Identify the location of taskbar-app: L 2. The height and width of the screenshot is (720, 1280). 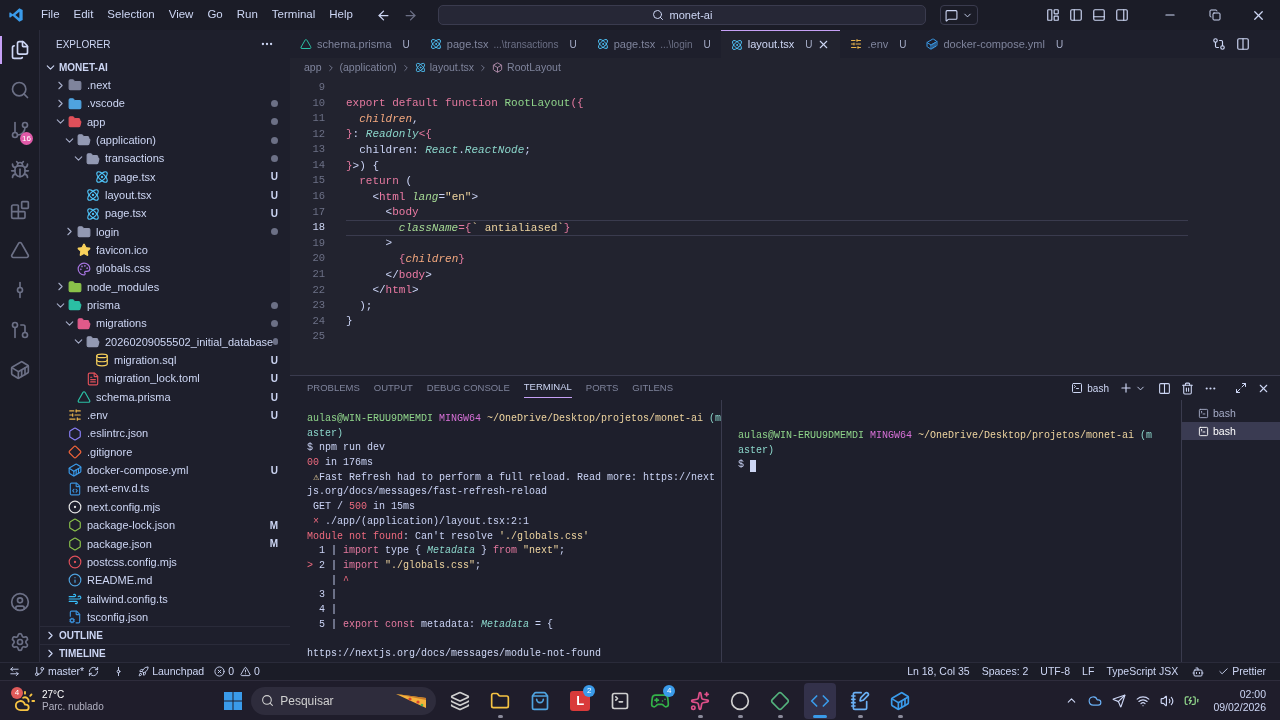
(580, 700).